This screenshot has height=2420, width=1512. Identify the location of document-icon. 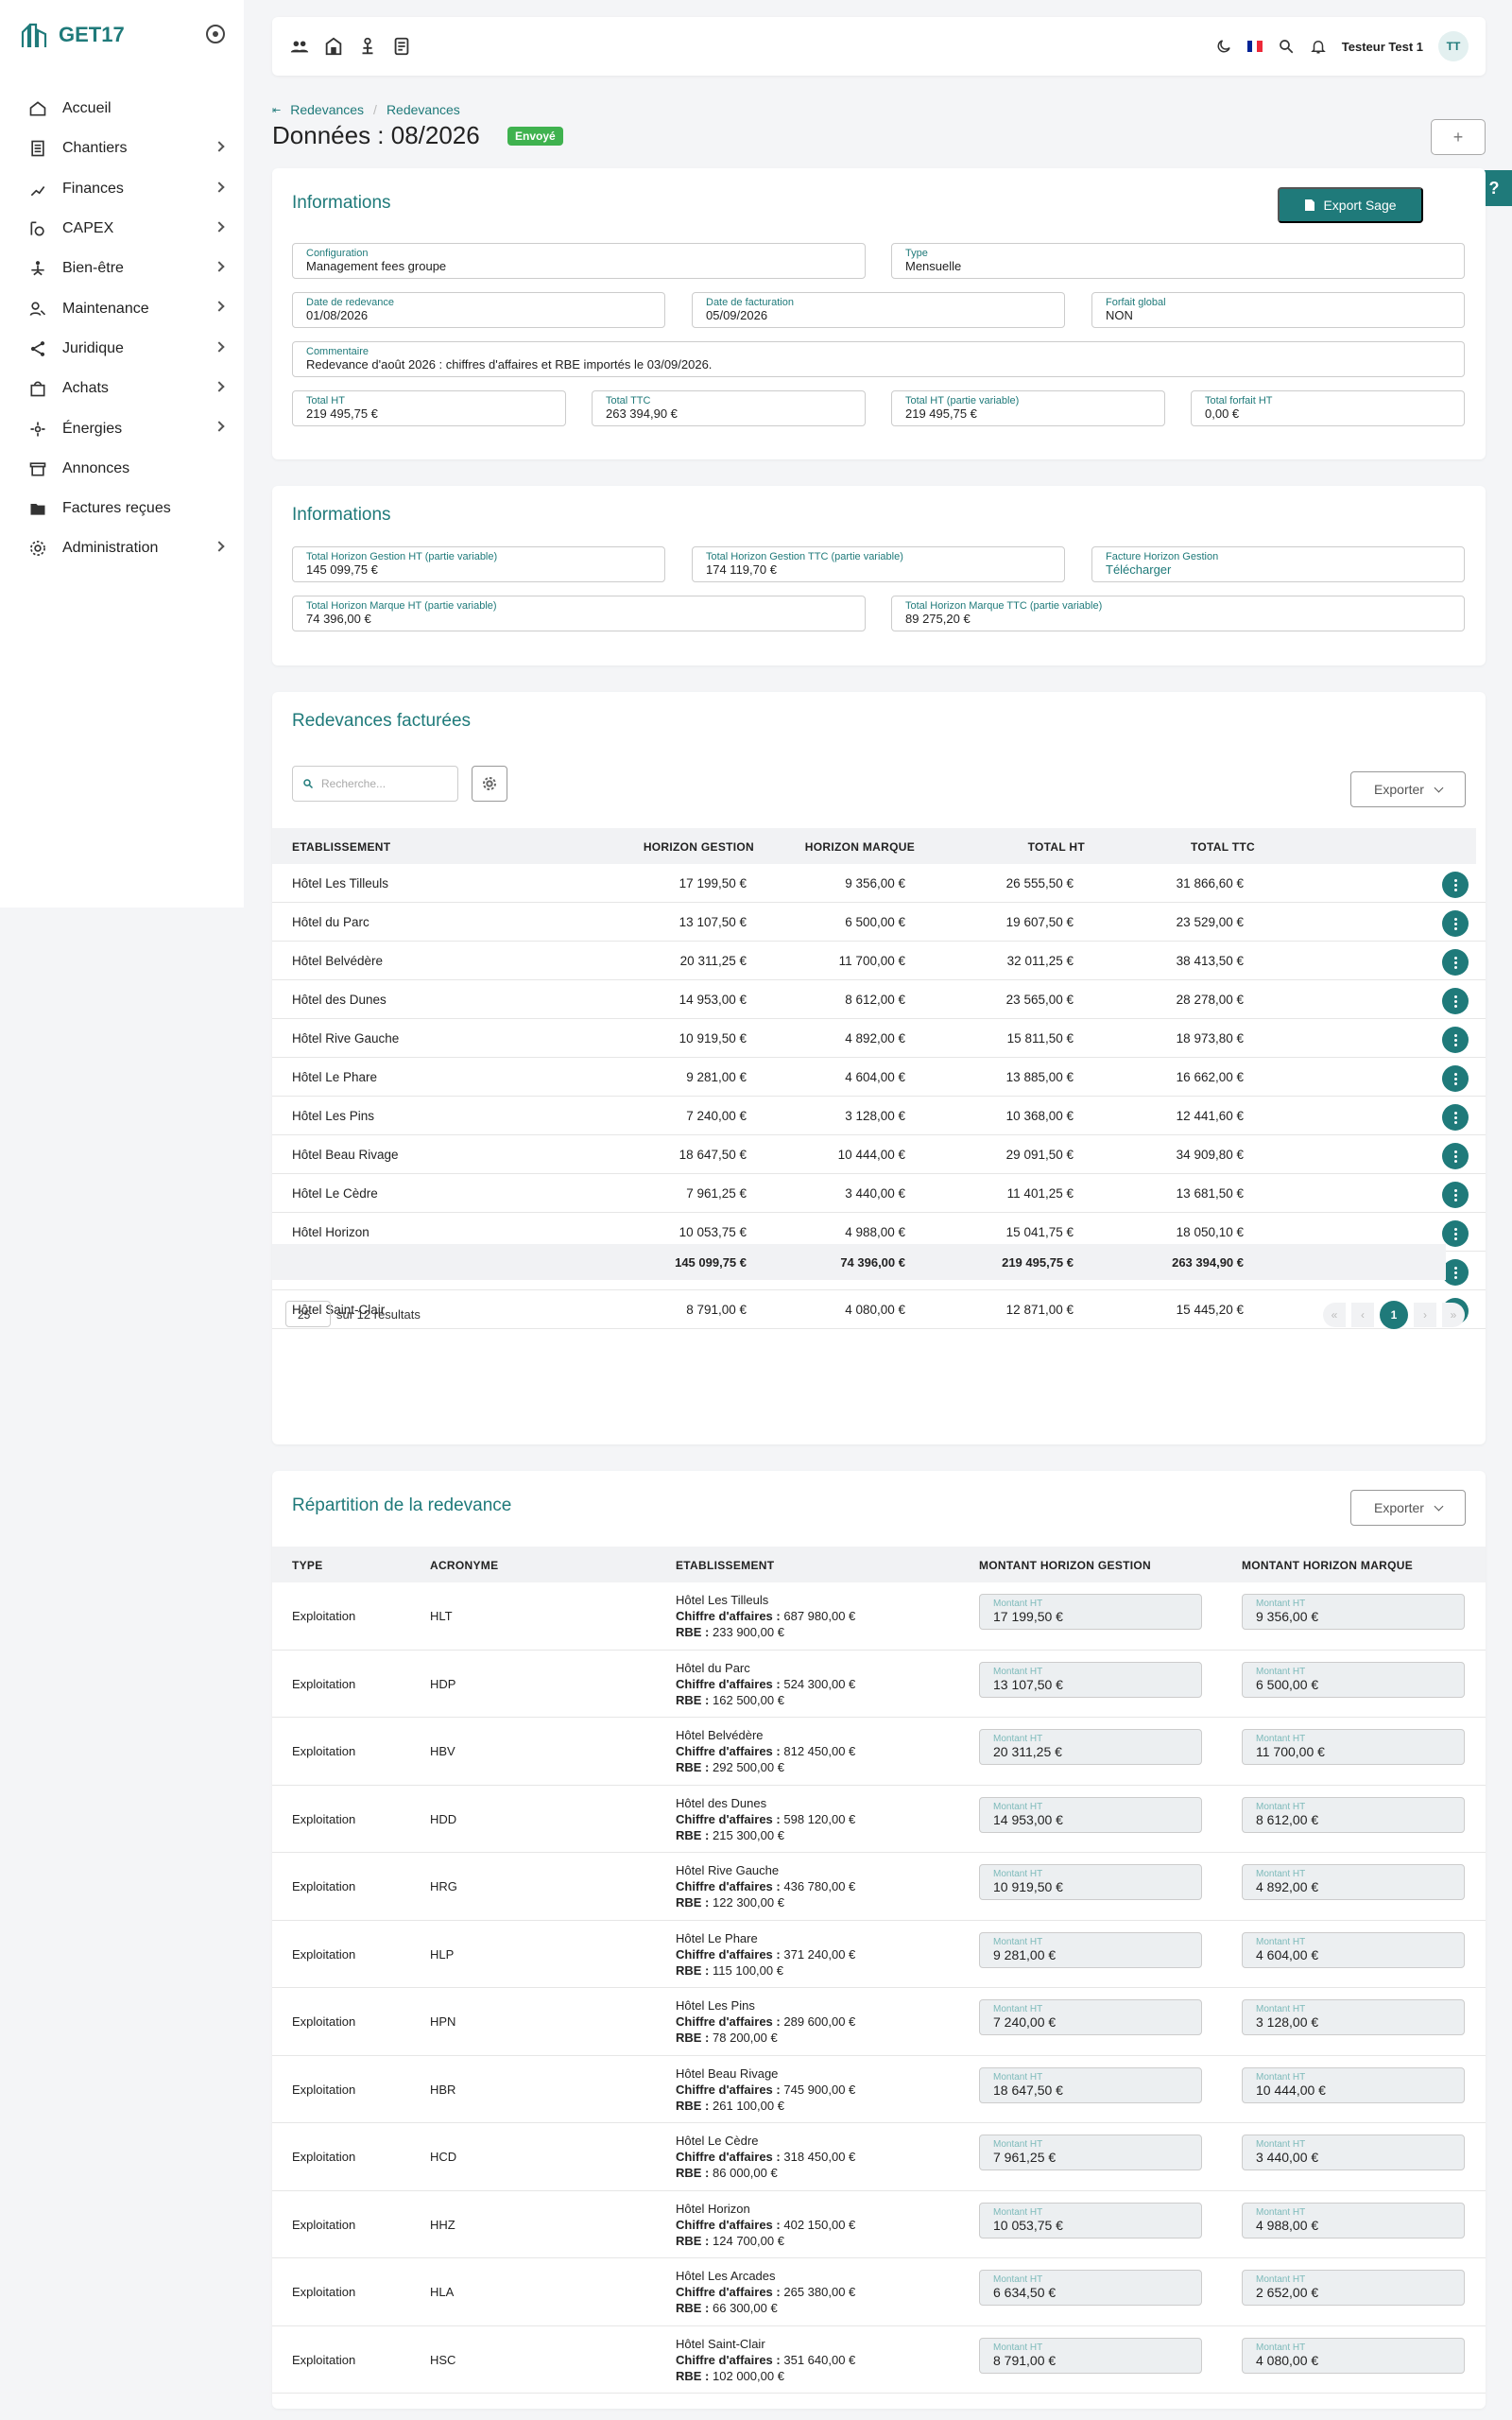
(401, 46).